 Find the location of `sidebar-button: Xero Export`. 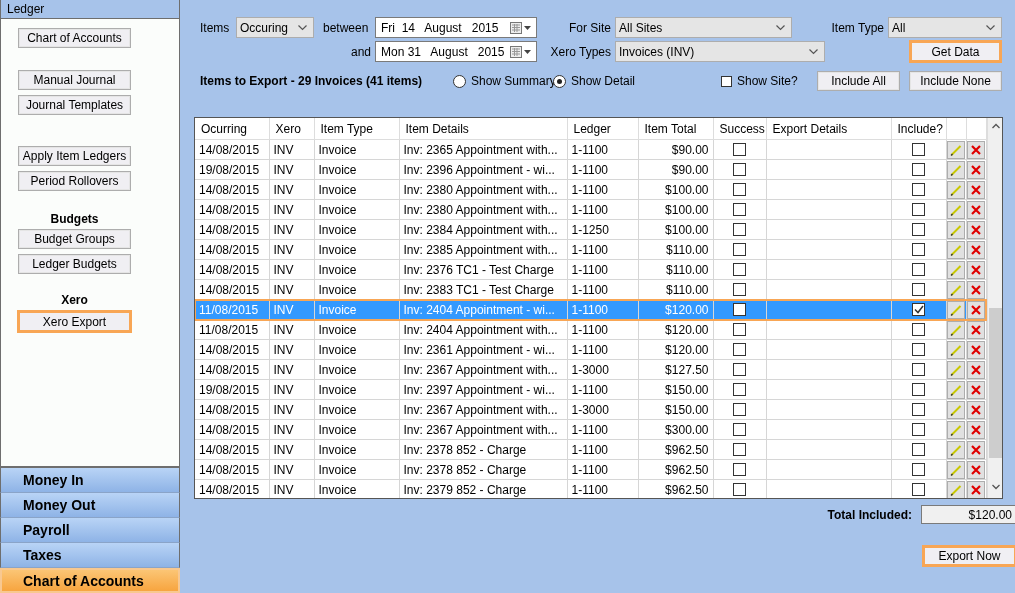

sidebar-button: Xero Export is located at coordinates (74, 321).